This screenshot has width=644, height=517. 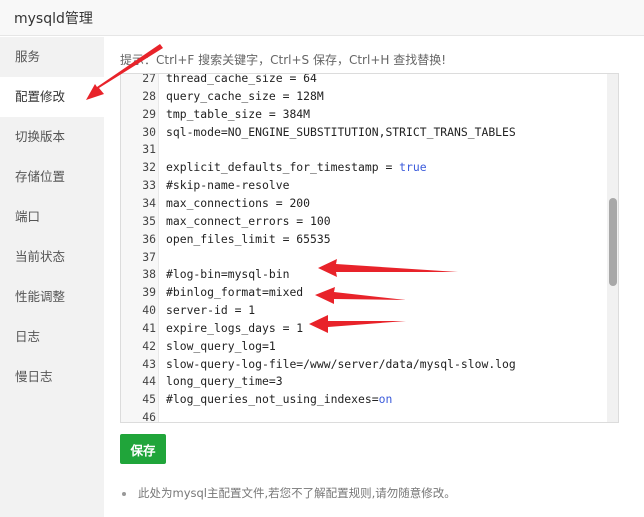 What do you see at coordinates (297, 493) in the screenshot?
I see `config-note-text: 此处为mysql主配置文件,若您不了解配置规则,请勿随意修改。` at bounding box center [297, 493].